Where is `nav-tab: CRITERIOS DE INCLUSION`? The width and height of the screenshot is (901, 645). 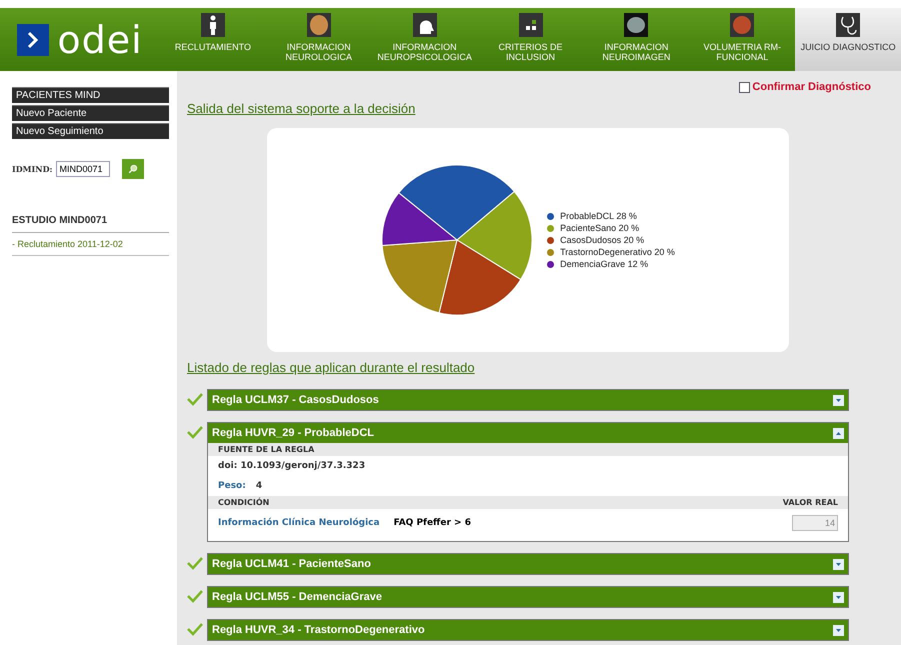 nav-tab: CRITERIOS DE INCLUSION is located at coordinates (531, 39).